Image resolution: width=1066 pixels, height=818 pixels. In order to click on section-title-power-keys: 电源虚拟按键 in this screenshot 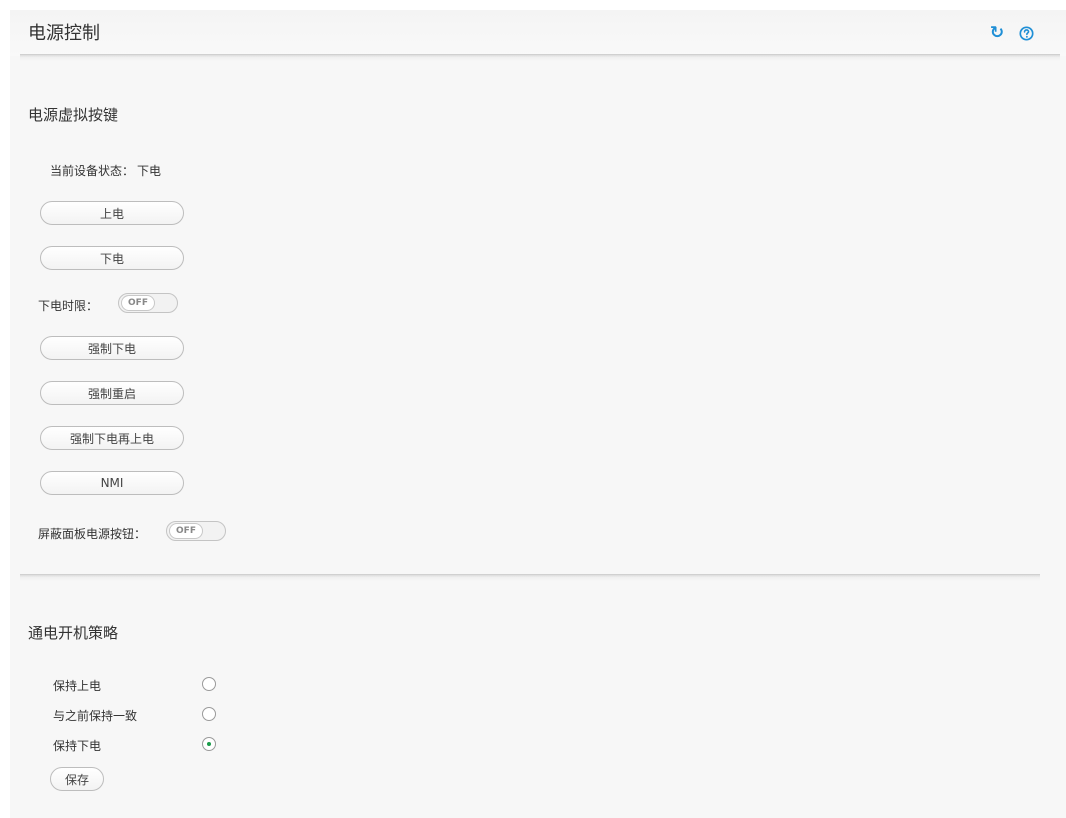, I will do `click(73, 115)`.